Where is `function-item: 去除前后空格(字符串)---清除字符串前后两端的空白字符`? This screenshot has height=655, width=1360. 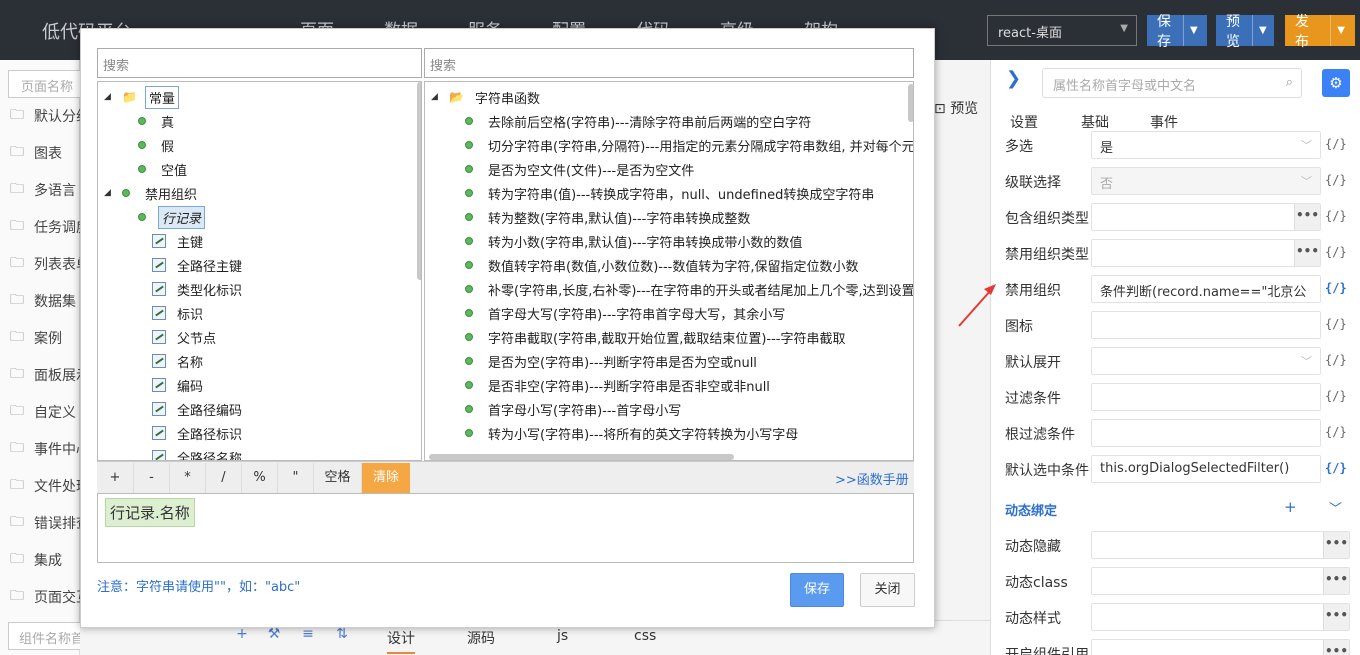
function-item: 去除前后空格(字符串)---清除字符串前后两端的空白字符 is located at coordinates (639, 121).